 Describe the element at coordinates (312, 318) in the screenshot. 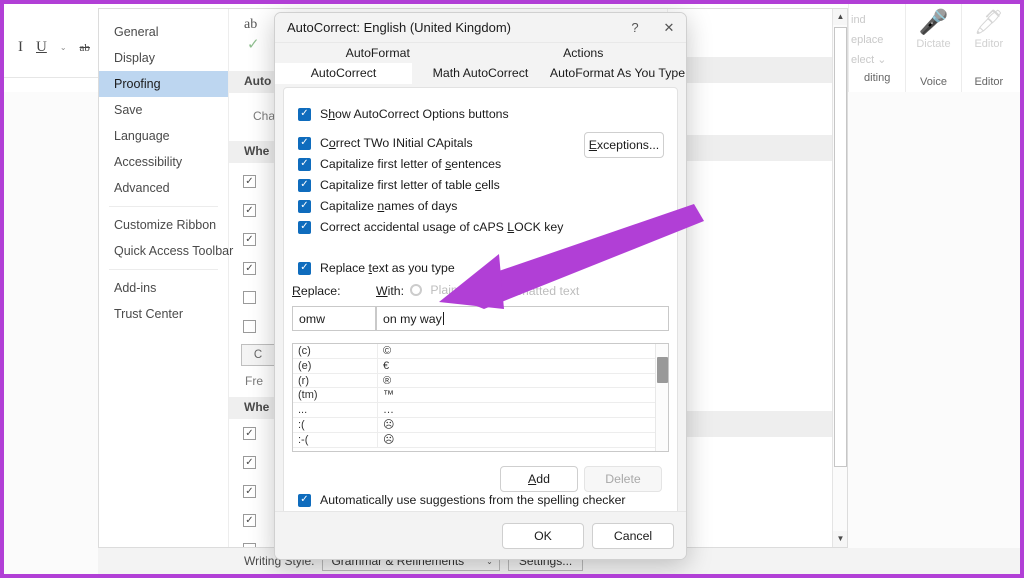

I see `replace-input-value: omw` at that location.